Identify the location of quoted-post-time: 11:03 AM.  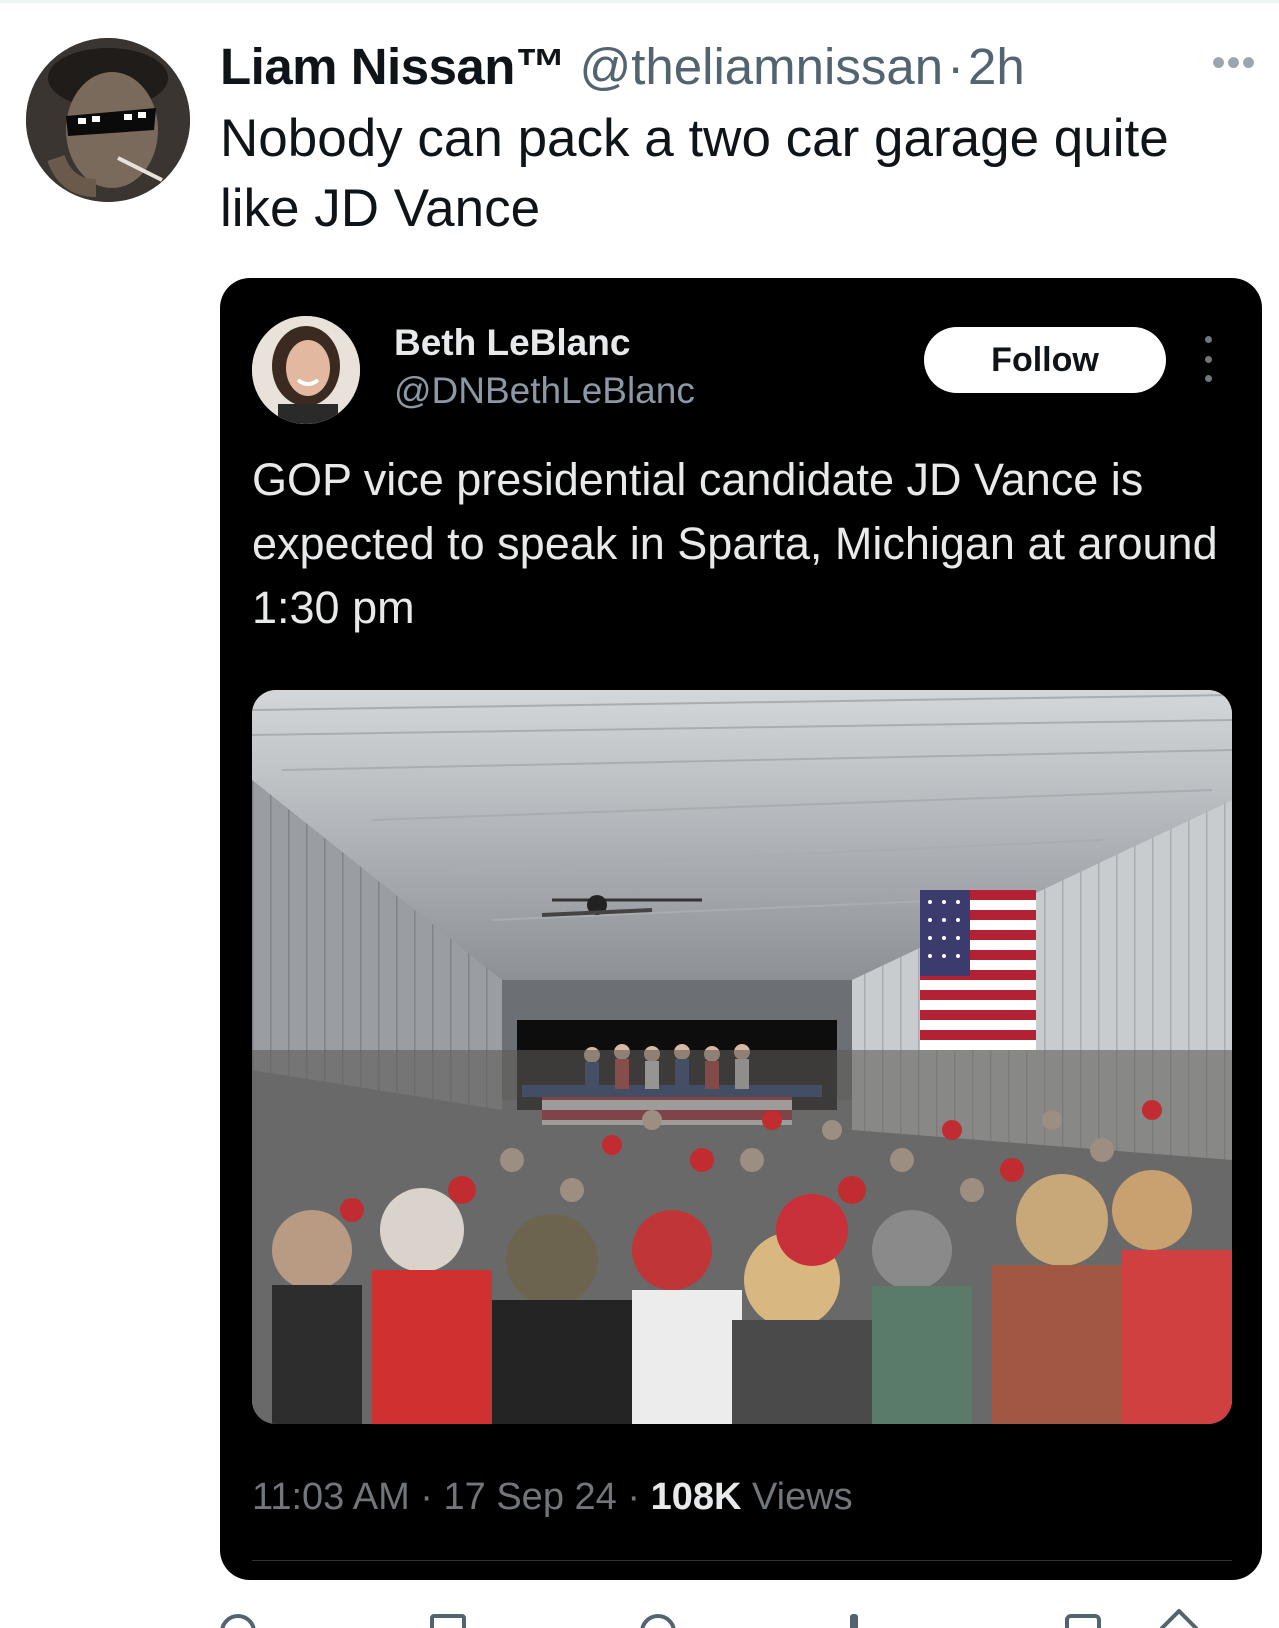
(331, 1497).